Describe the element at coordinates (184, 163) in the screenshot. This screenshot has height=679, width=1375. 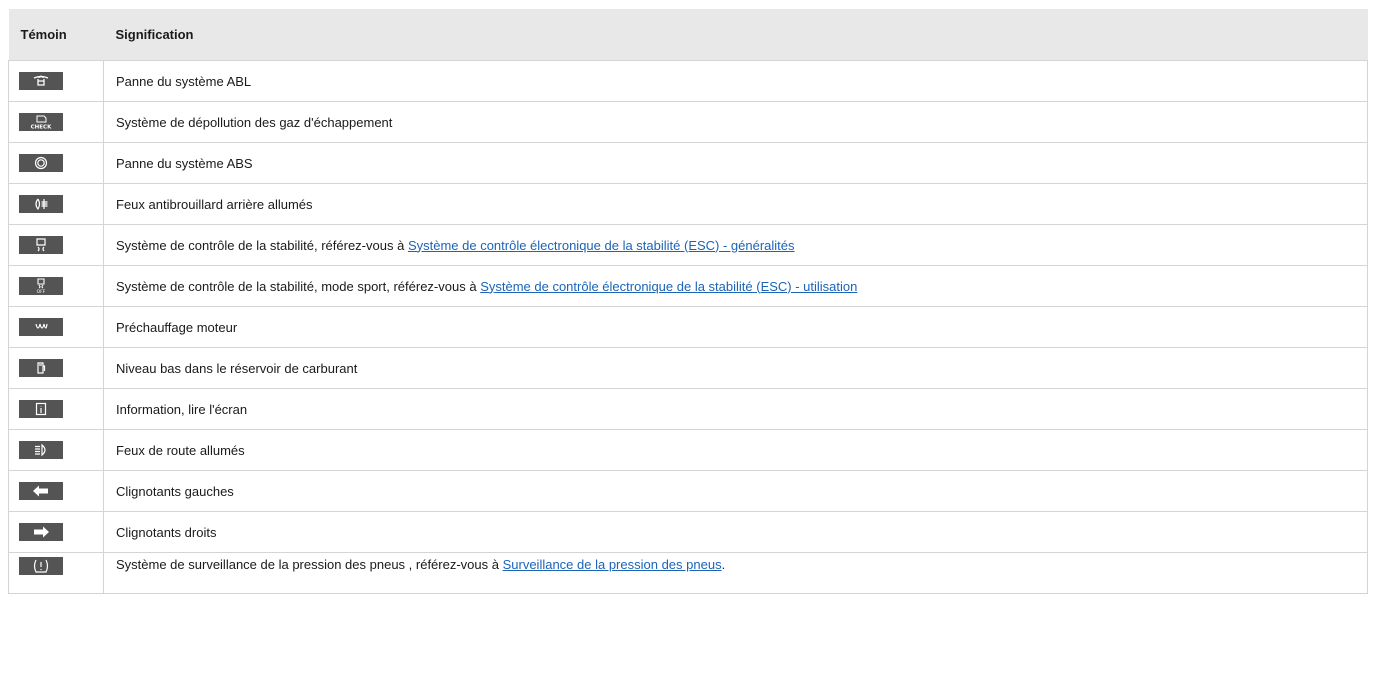
I see `row-text: Panne du système ABS` at that location.